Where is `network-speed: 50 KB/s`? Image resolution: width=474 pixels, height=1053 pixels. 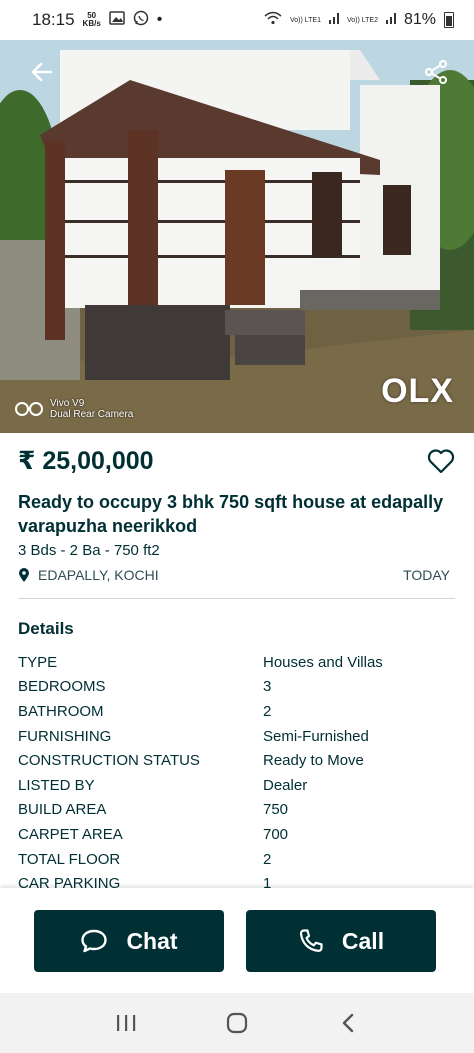 network-speed: 50 KB/s is located at coordinates (92, 20).